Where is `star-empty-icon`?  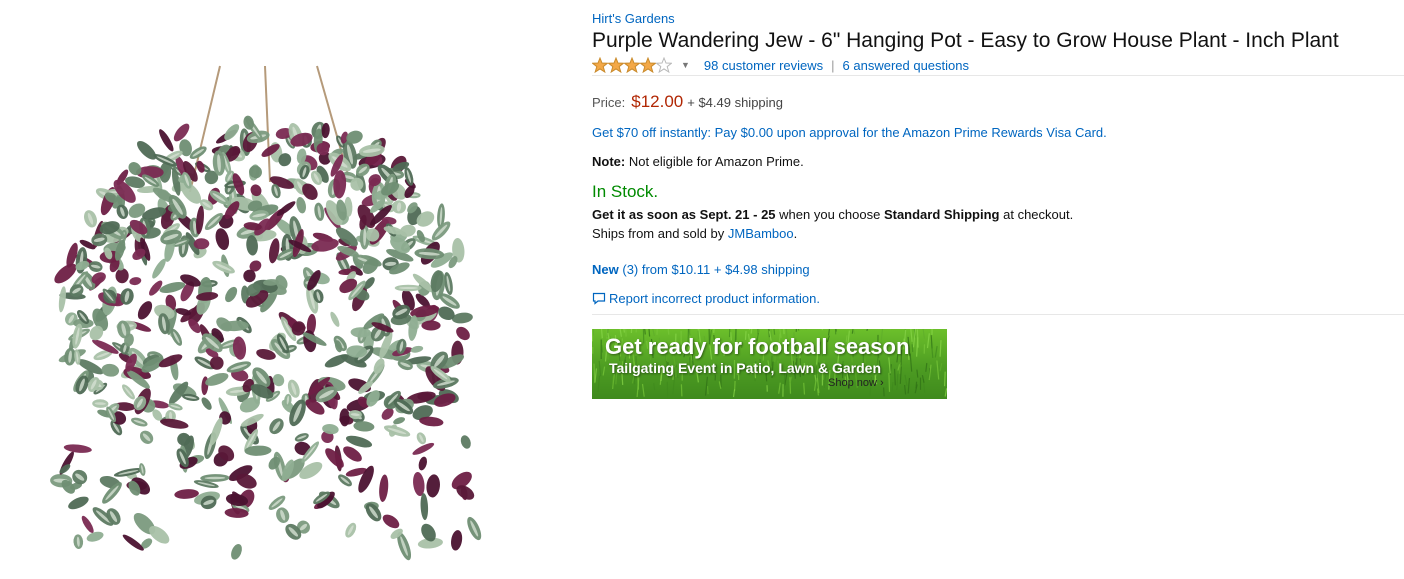
star-empty-icon is located at coordinates (664, 65).